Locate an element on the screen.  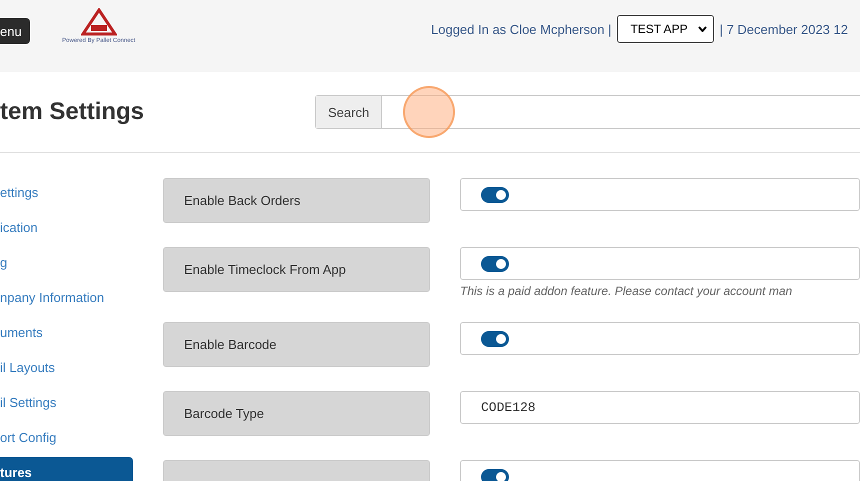
setting-label: Enable Back Orders is located at coordinates (296, 200).